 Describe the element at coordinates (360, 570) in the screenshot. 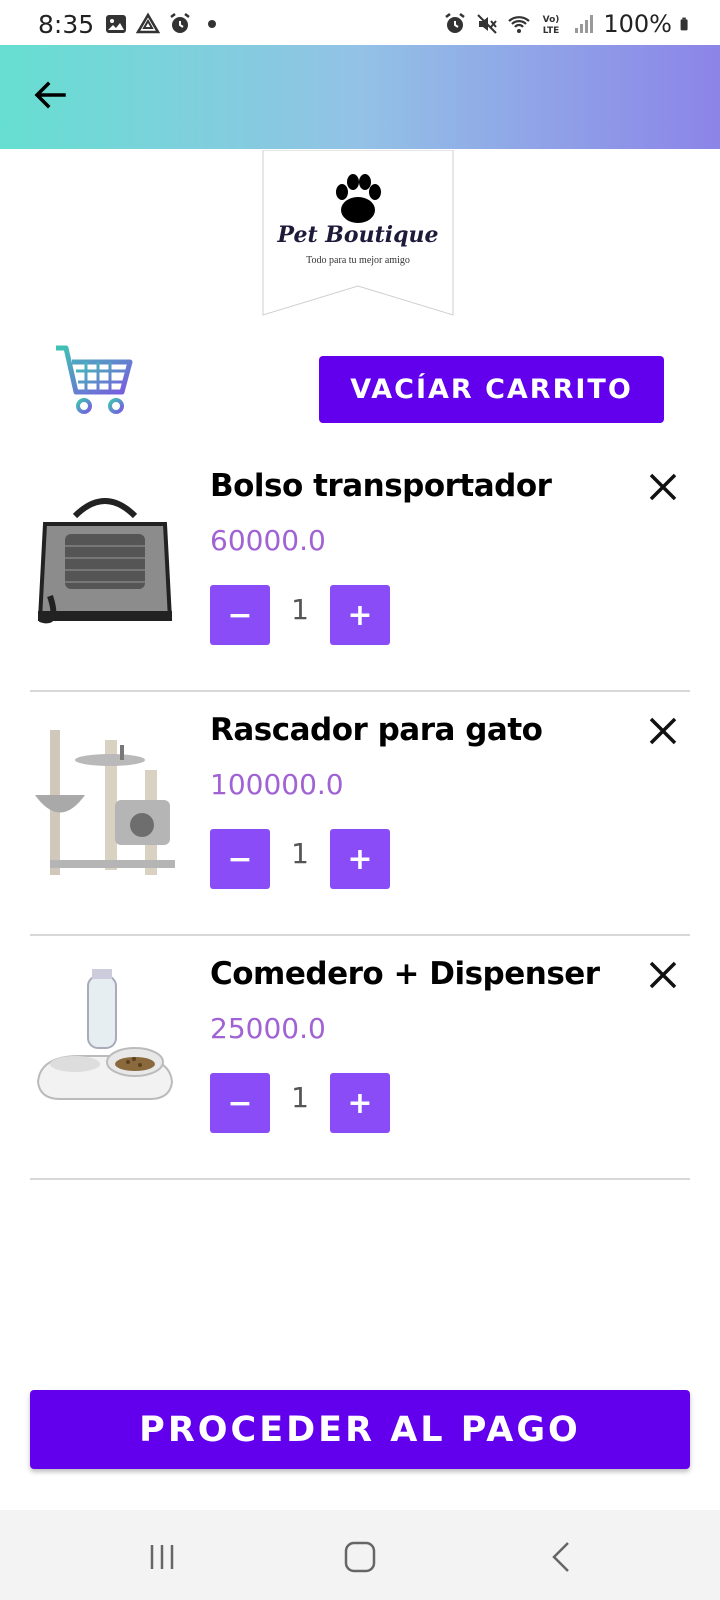

I see `cart-item: Bolso transportador 60000.0 − 1 +` at that location.